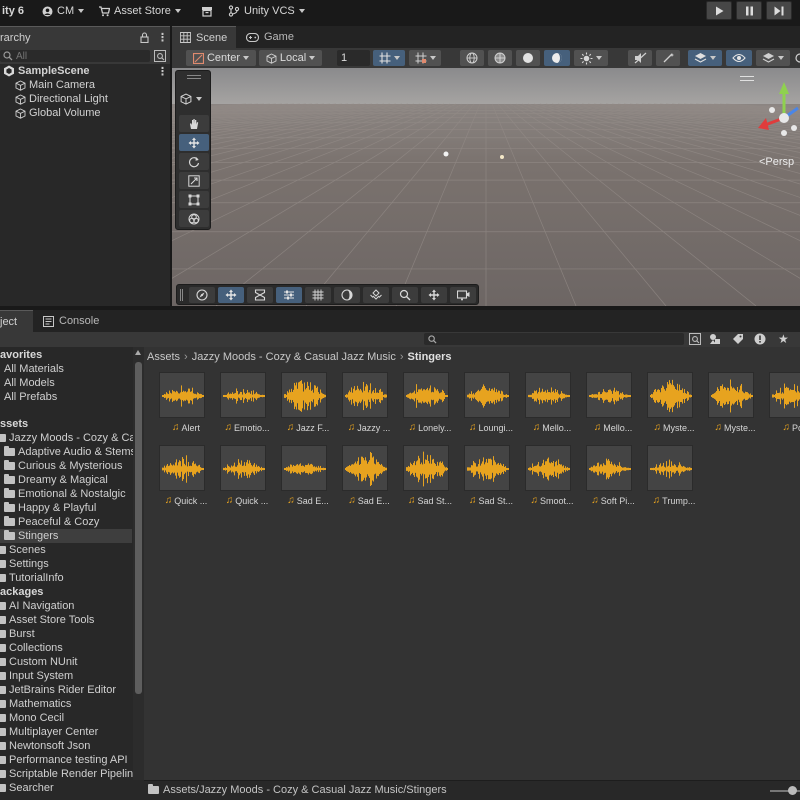 This screenshot has width=800, height=800. I want to click on tab-console: Console, so click(70, 321).